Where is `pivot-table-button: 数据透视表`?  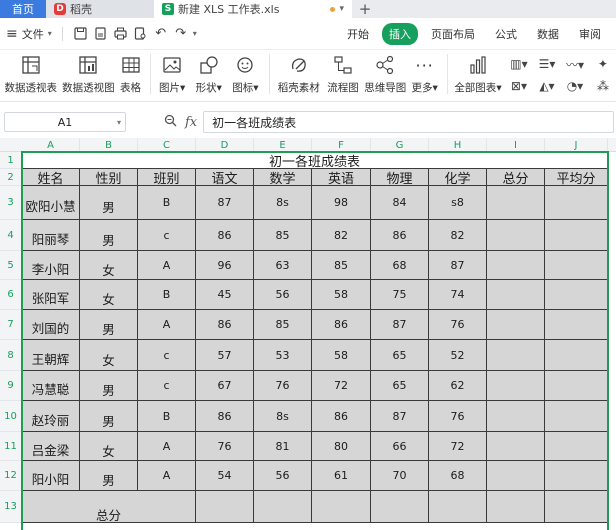
pivot-table-button: 数据透视表 is located at coordinates (31, 74).